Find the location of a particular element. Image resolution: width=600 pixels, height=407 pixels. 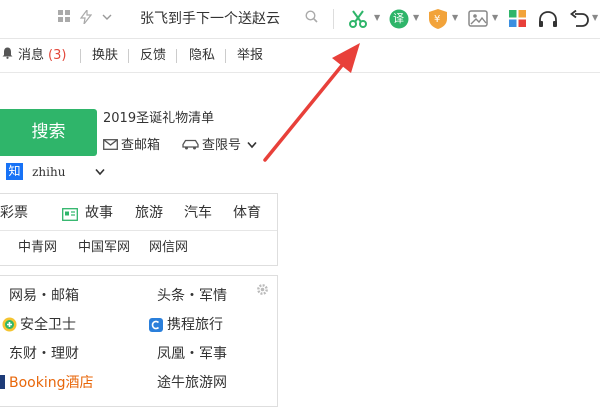

search-button: 搜索 is located at coordinates (48, 132).